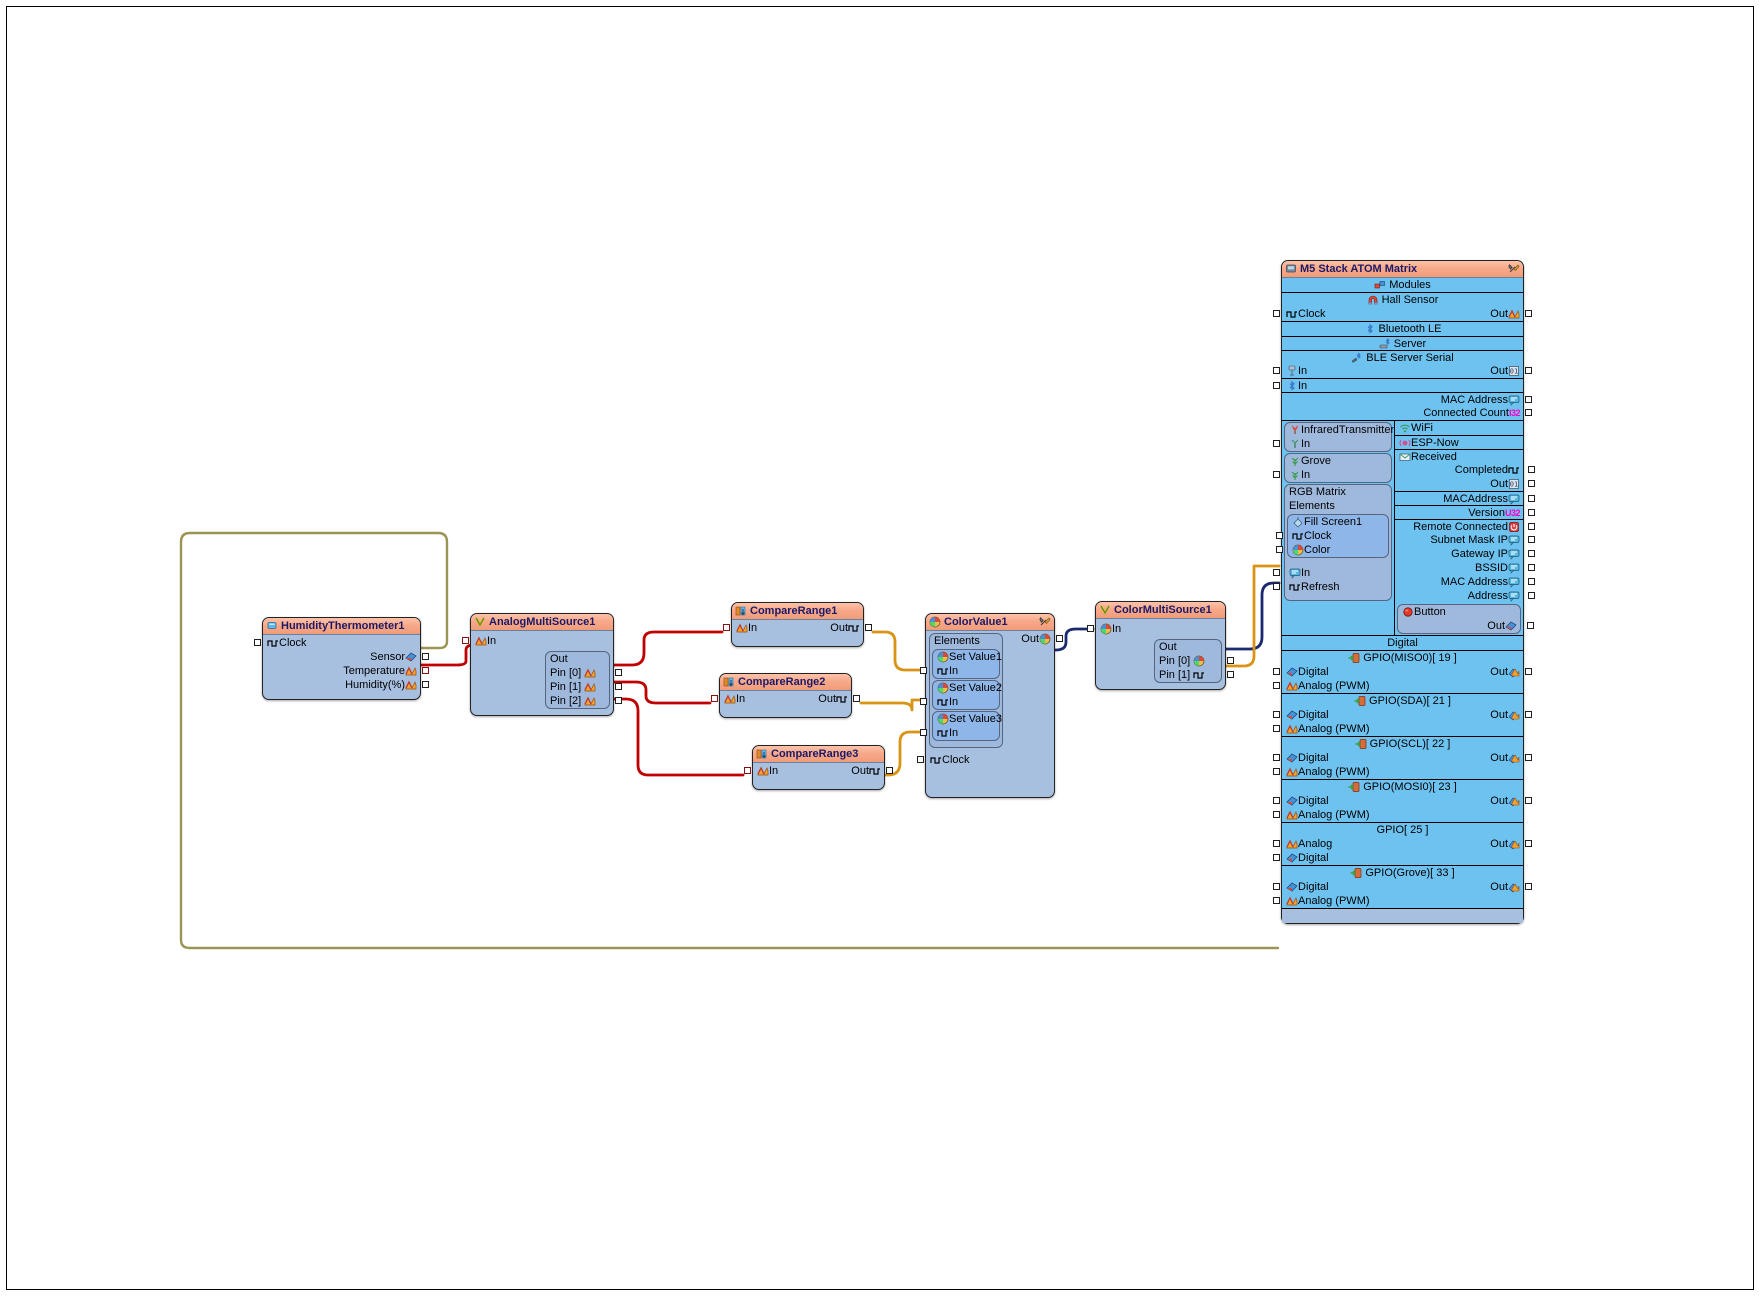 The image size is (1760, 1296). What do you see at coordinates (1276, 586) in the screenshot?
I see `input-port-rgb-refresh` at bounding box center [1276, 586].